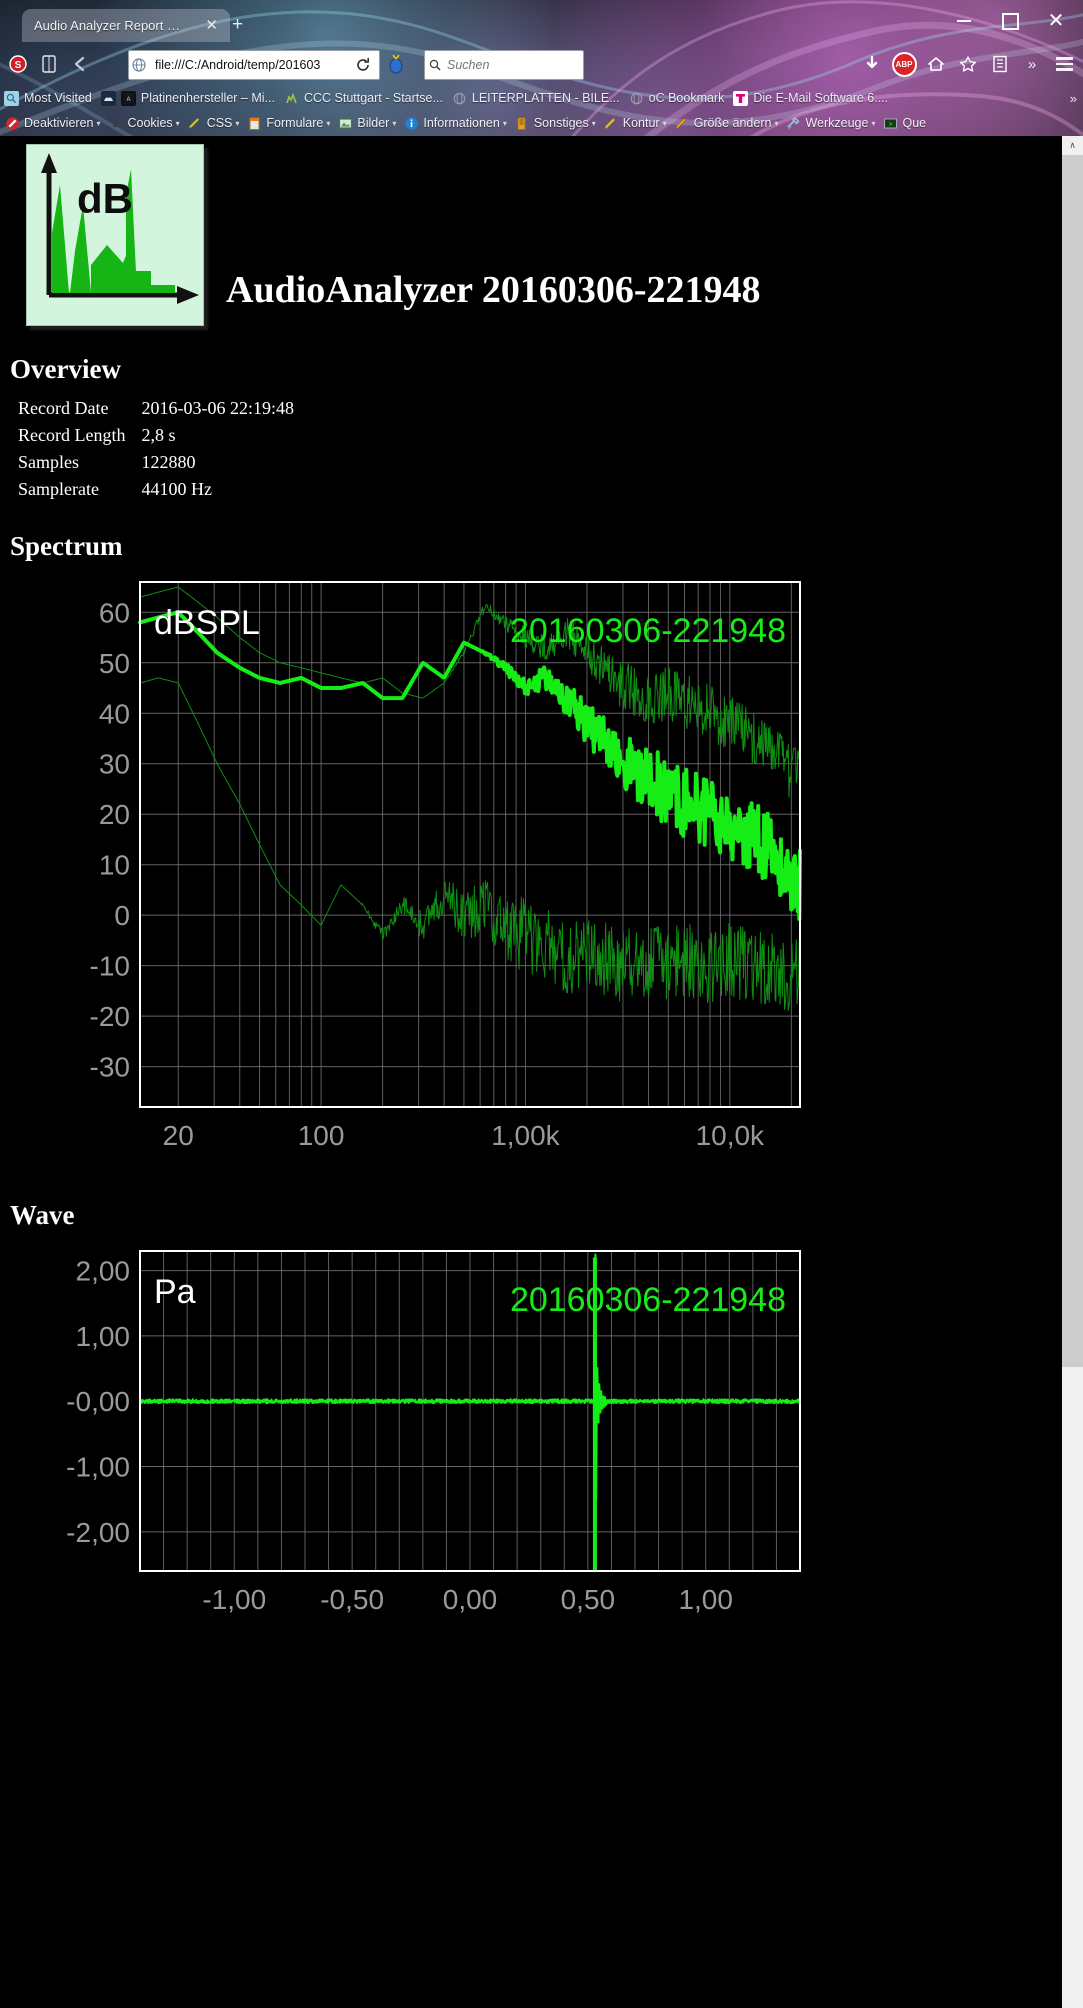 The image size is (1083, 2008). What do you see at coordinates (207, 623) in the screenshot?
I see `unit-label: dBSPL` at bounding box center [207, 623].